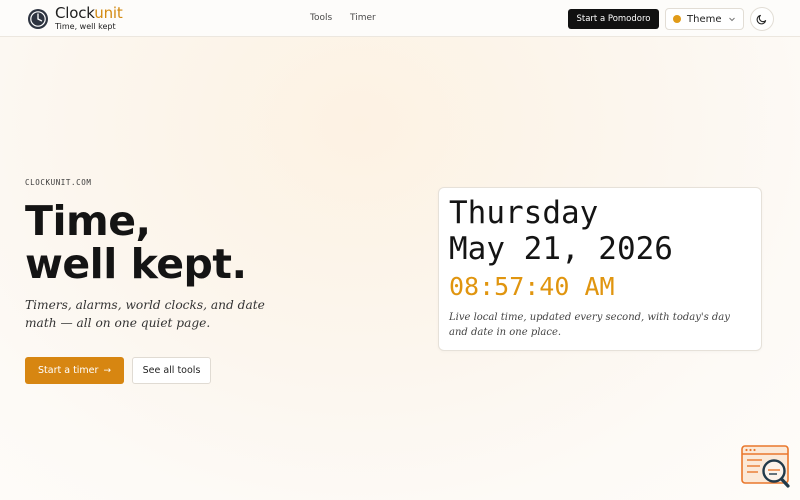 This screenshot has height=500, width=800. I want to click on theme-dropdown: Theme, so click(704, 19).